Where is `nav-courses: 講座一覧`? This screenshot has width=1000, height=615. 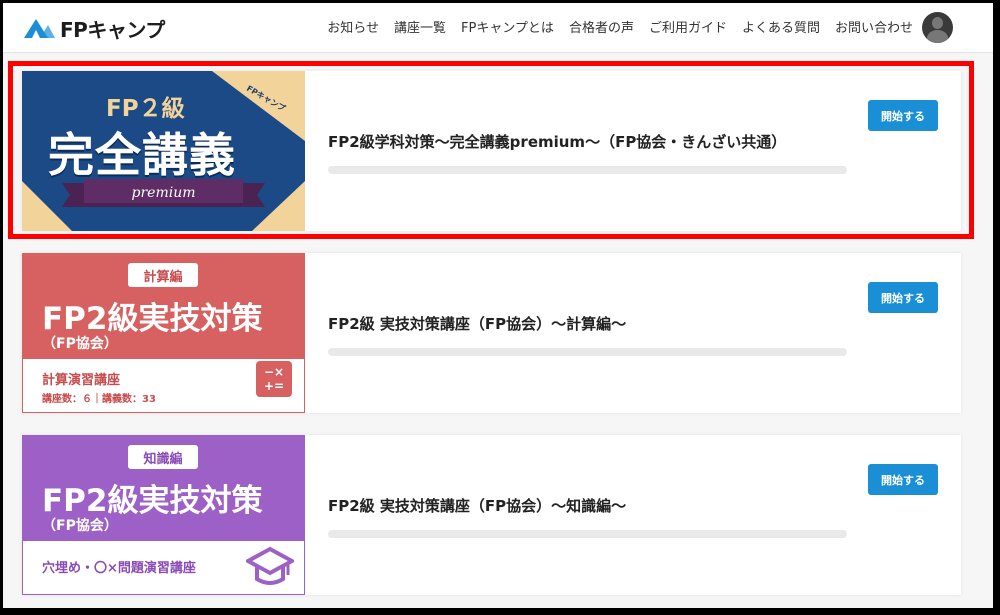 nav-courses: 講座一覧 is located at coordinates (420, 26).